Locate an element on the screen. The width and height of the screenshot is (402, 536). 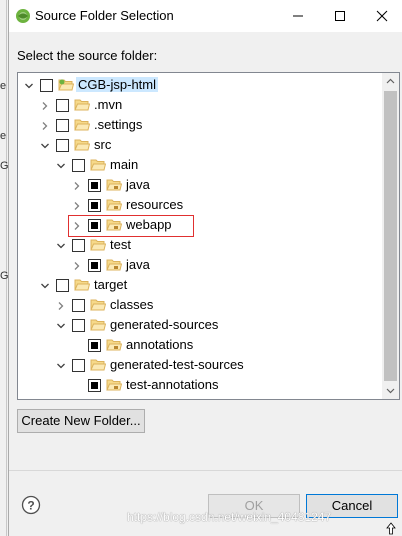
tree-item: classes is located at coordinates (198, 306).